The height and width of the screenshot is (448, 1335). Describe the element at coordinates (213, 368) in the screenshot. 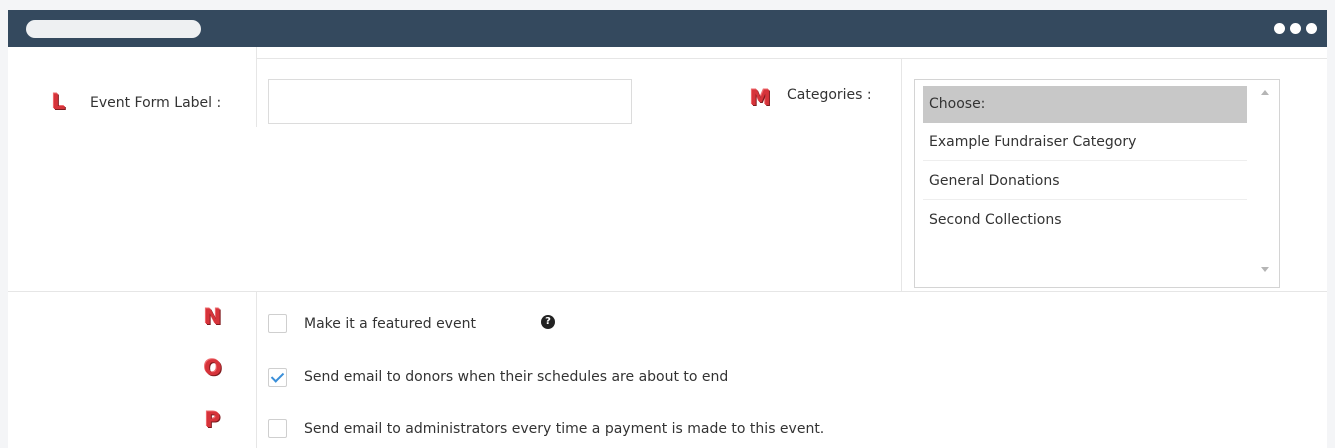

I see `marker-o: O` at that location.